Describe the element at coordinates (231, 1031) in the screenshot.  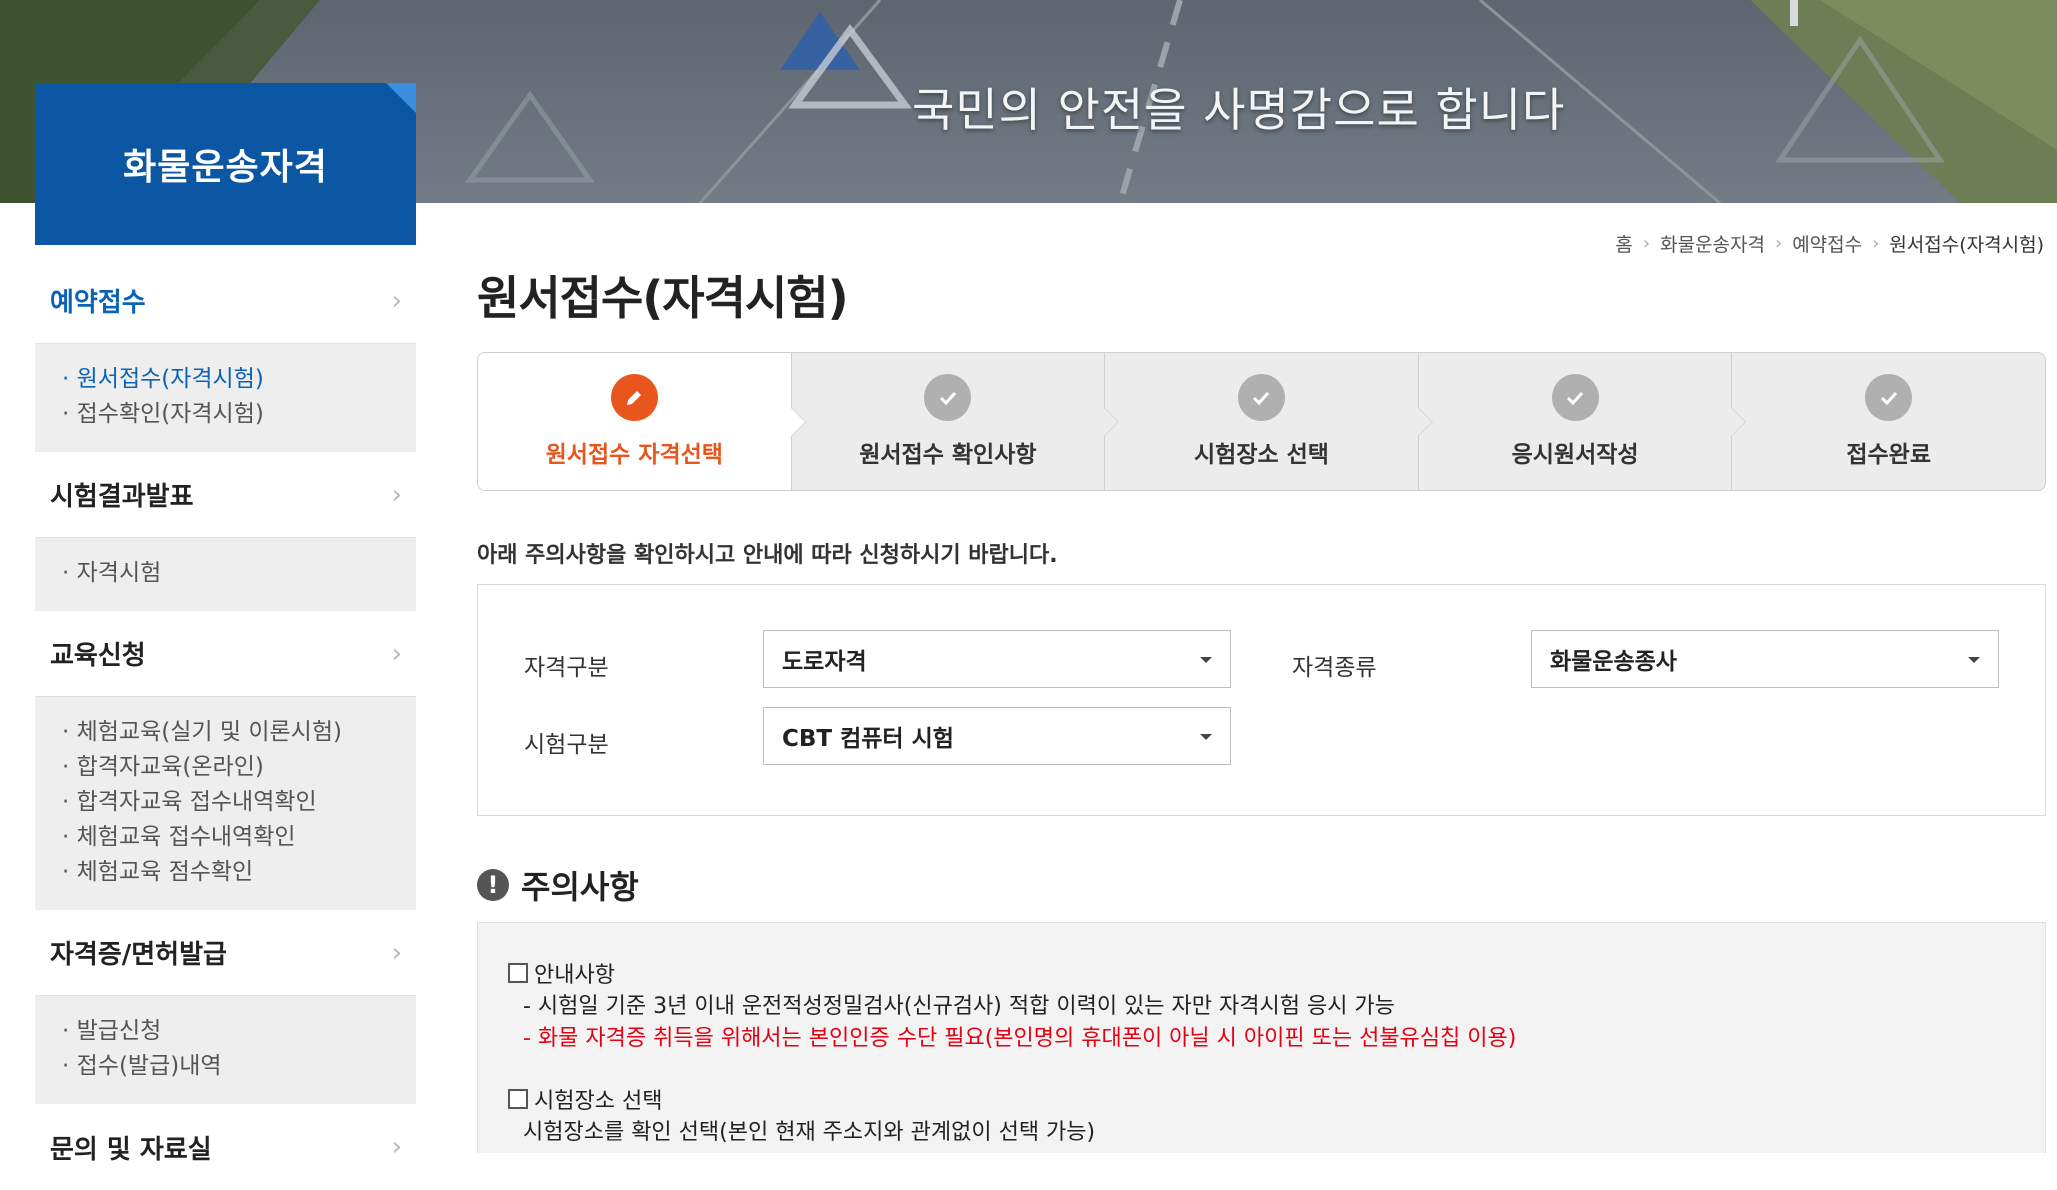
I see `sidebar-item-issue-request: 발급신청` at that location.